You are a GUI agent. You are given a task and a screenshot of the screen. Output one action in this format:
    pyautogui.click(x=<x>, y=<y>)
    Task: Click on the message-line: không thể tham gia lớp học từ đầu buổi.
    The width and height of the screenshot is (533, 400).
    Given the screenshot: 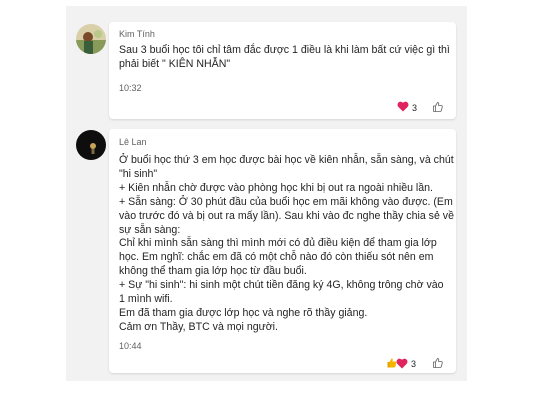 What is the action you would take?
    pyautogui.click(x=213, y=271)
    